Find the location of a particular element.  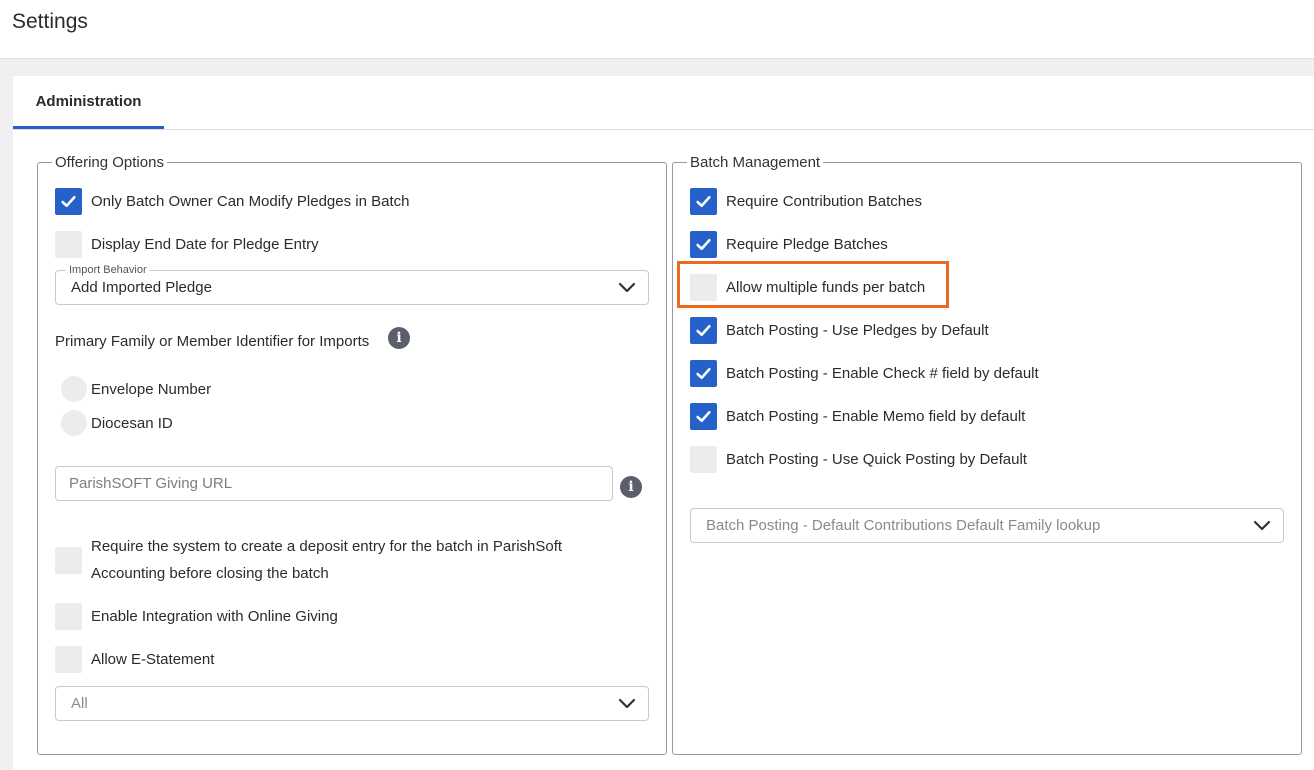

import-behavior-label: Import Behavior is located at coordinates (108, 270).